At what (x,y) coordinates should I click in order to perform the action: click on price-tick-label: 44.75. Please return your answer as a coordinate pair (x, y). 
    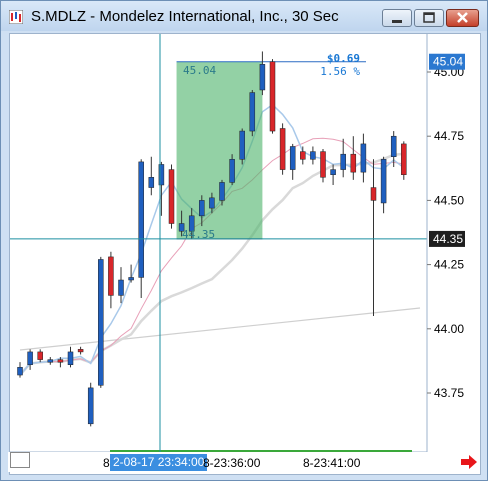
    Looking at the image, I should click on (449, 136).